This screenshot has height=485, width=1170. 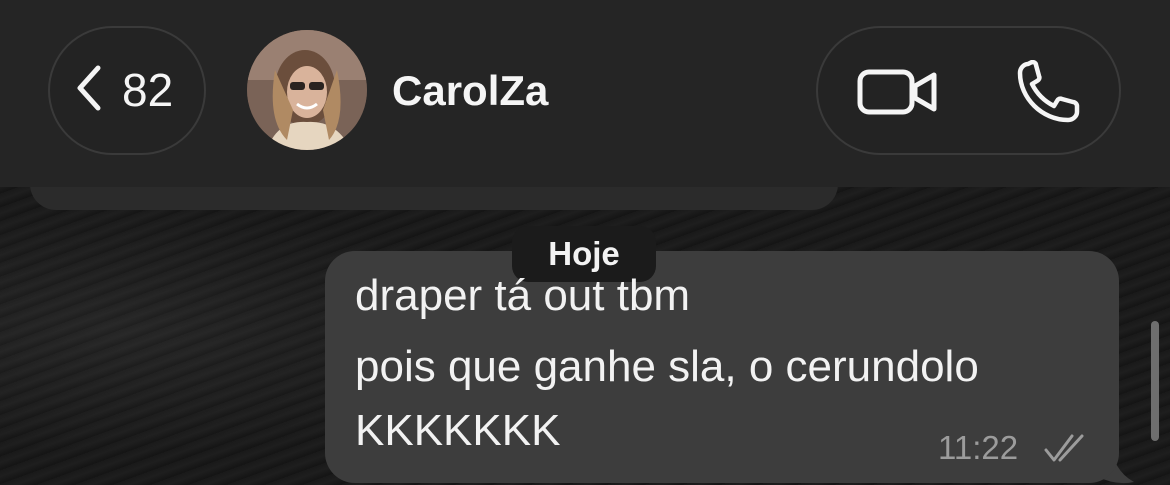 I want to click on avatar, so click(x=307, y=90).